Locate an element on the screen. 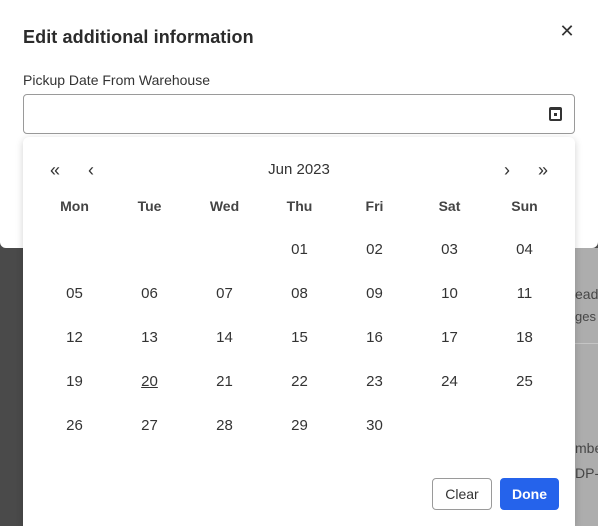 The height and width of the screenshot is (526, 598). calendar-day-today: 20 is located at coordinates (149, 382).